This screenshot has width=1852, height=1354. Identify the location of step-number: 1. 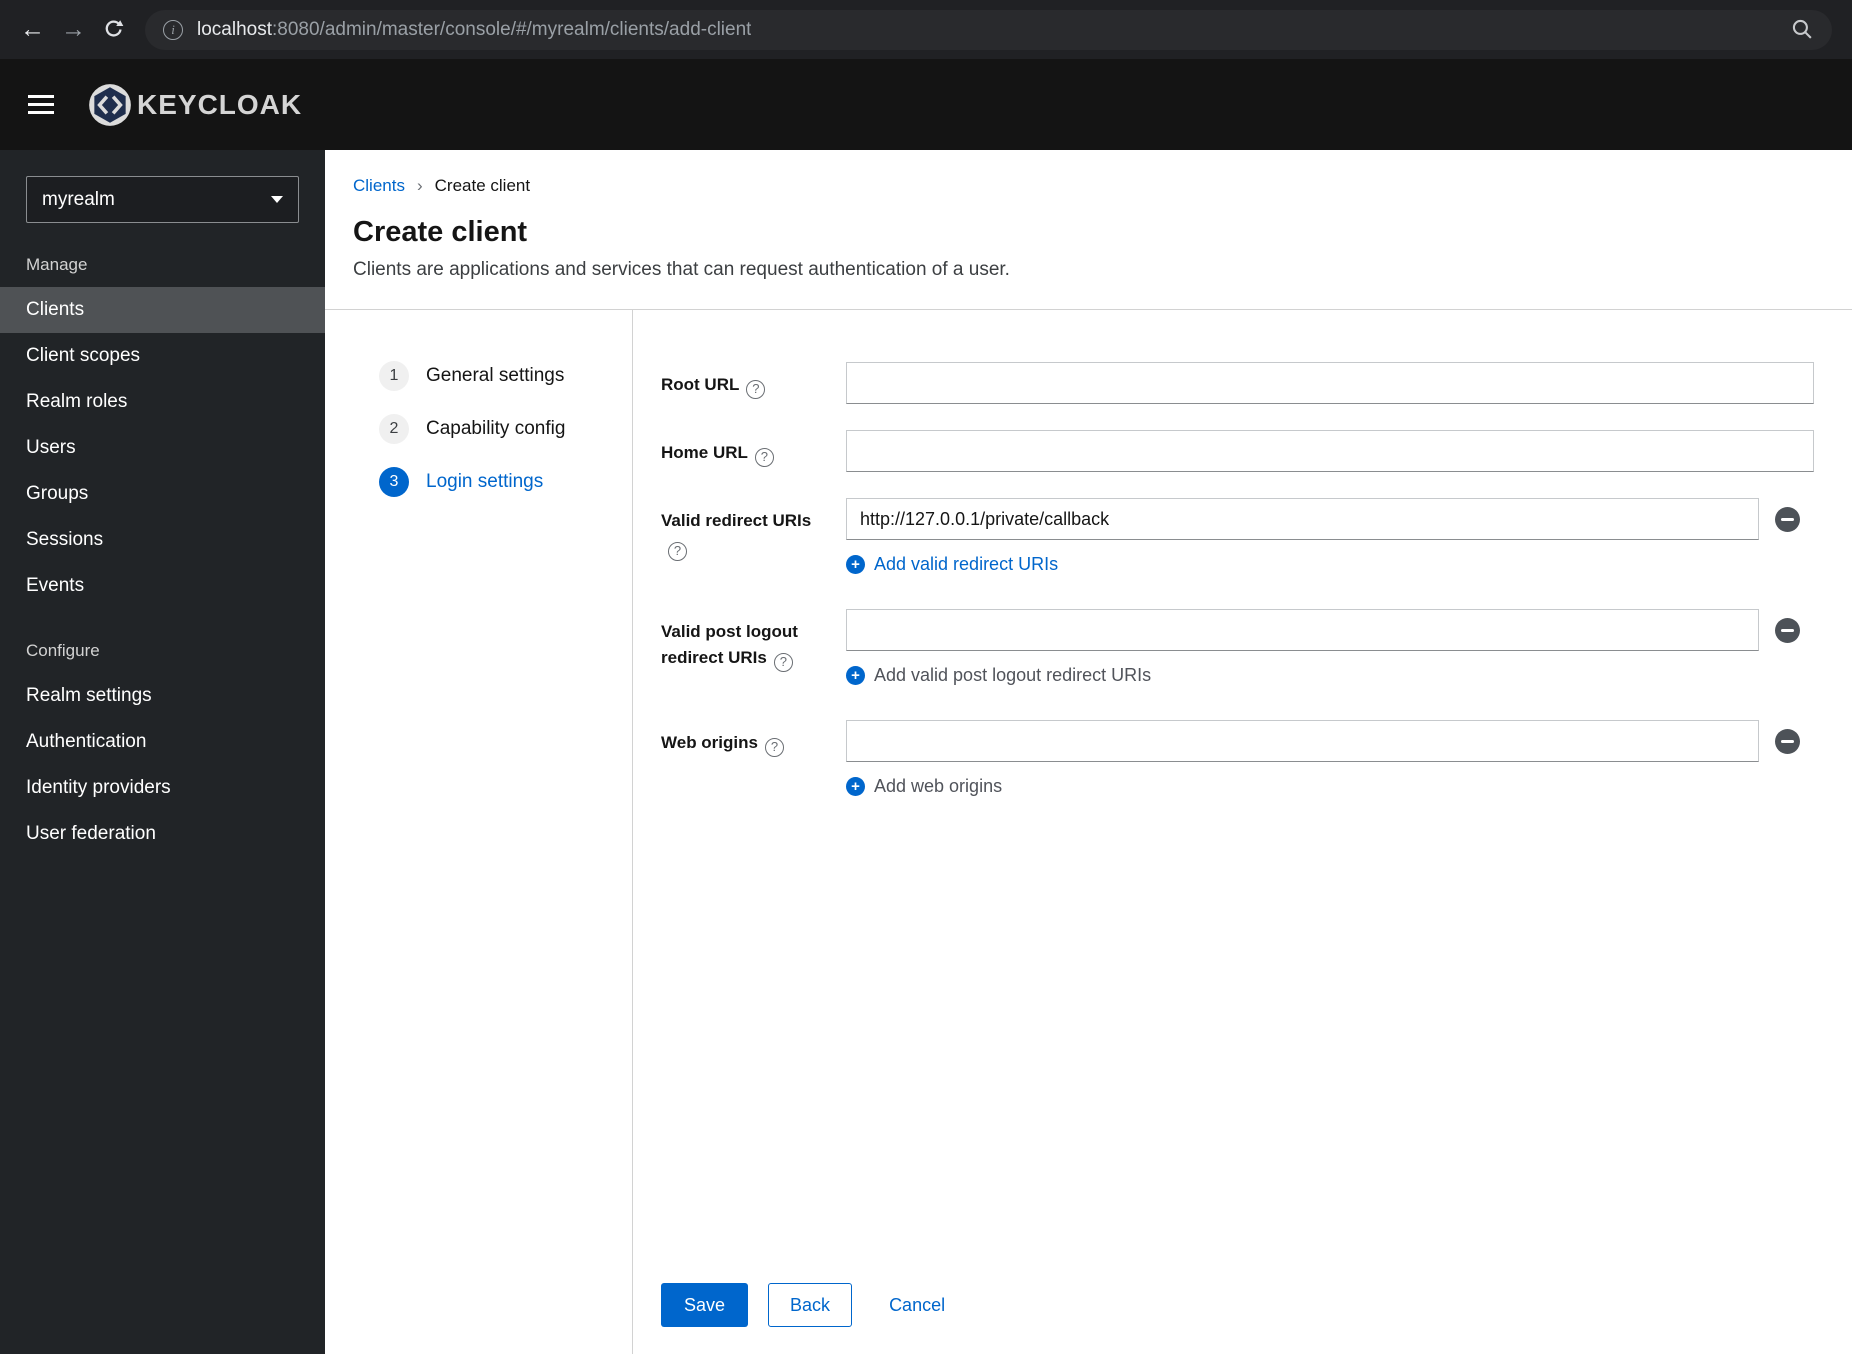
(394, 376).